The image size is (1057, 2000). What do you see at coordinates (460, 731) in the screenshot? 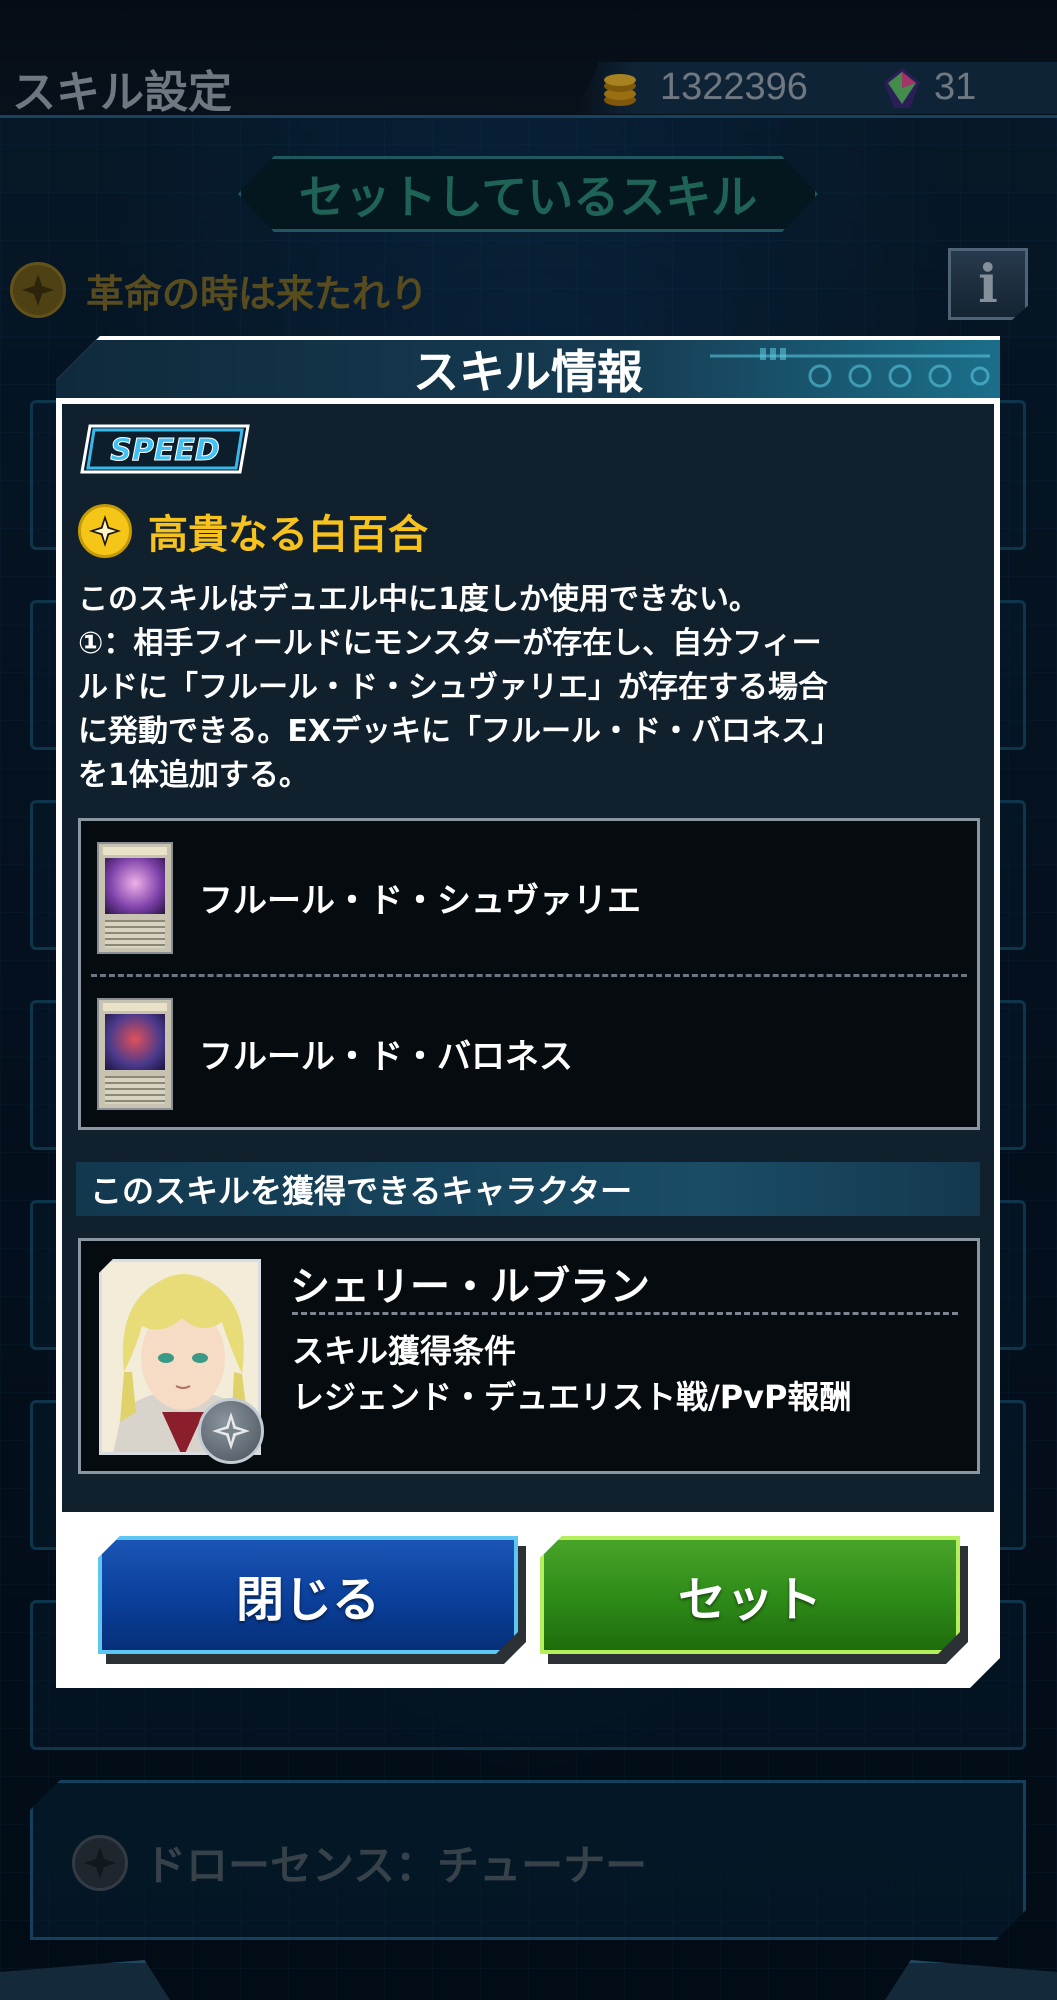
I see `skill-description-line: に発動できる。EXデッキに「フルール・ド・バロネス」` at bounding box center [460, 731].